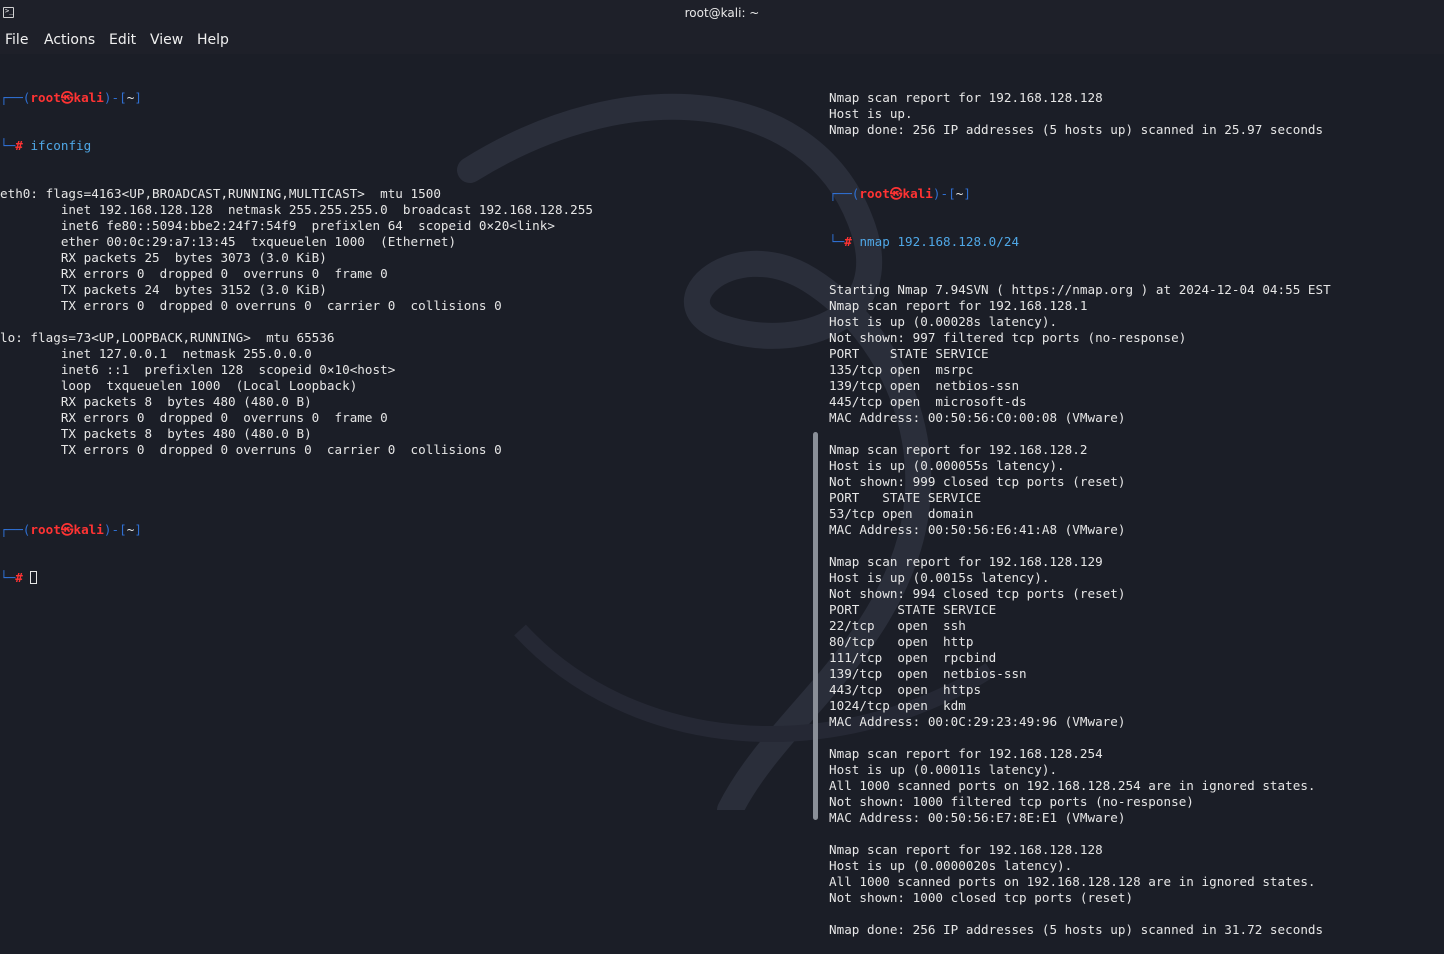 This screenshot has width=1444, height=954. What do you see at coordinates (871, 113) in the screenshot?
I see `output-line: Host is up.` at bounding box center [871, 113].